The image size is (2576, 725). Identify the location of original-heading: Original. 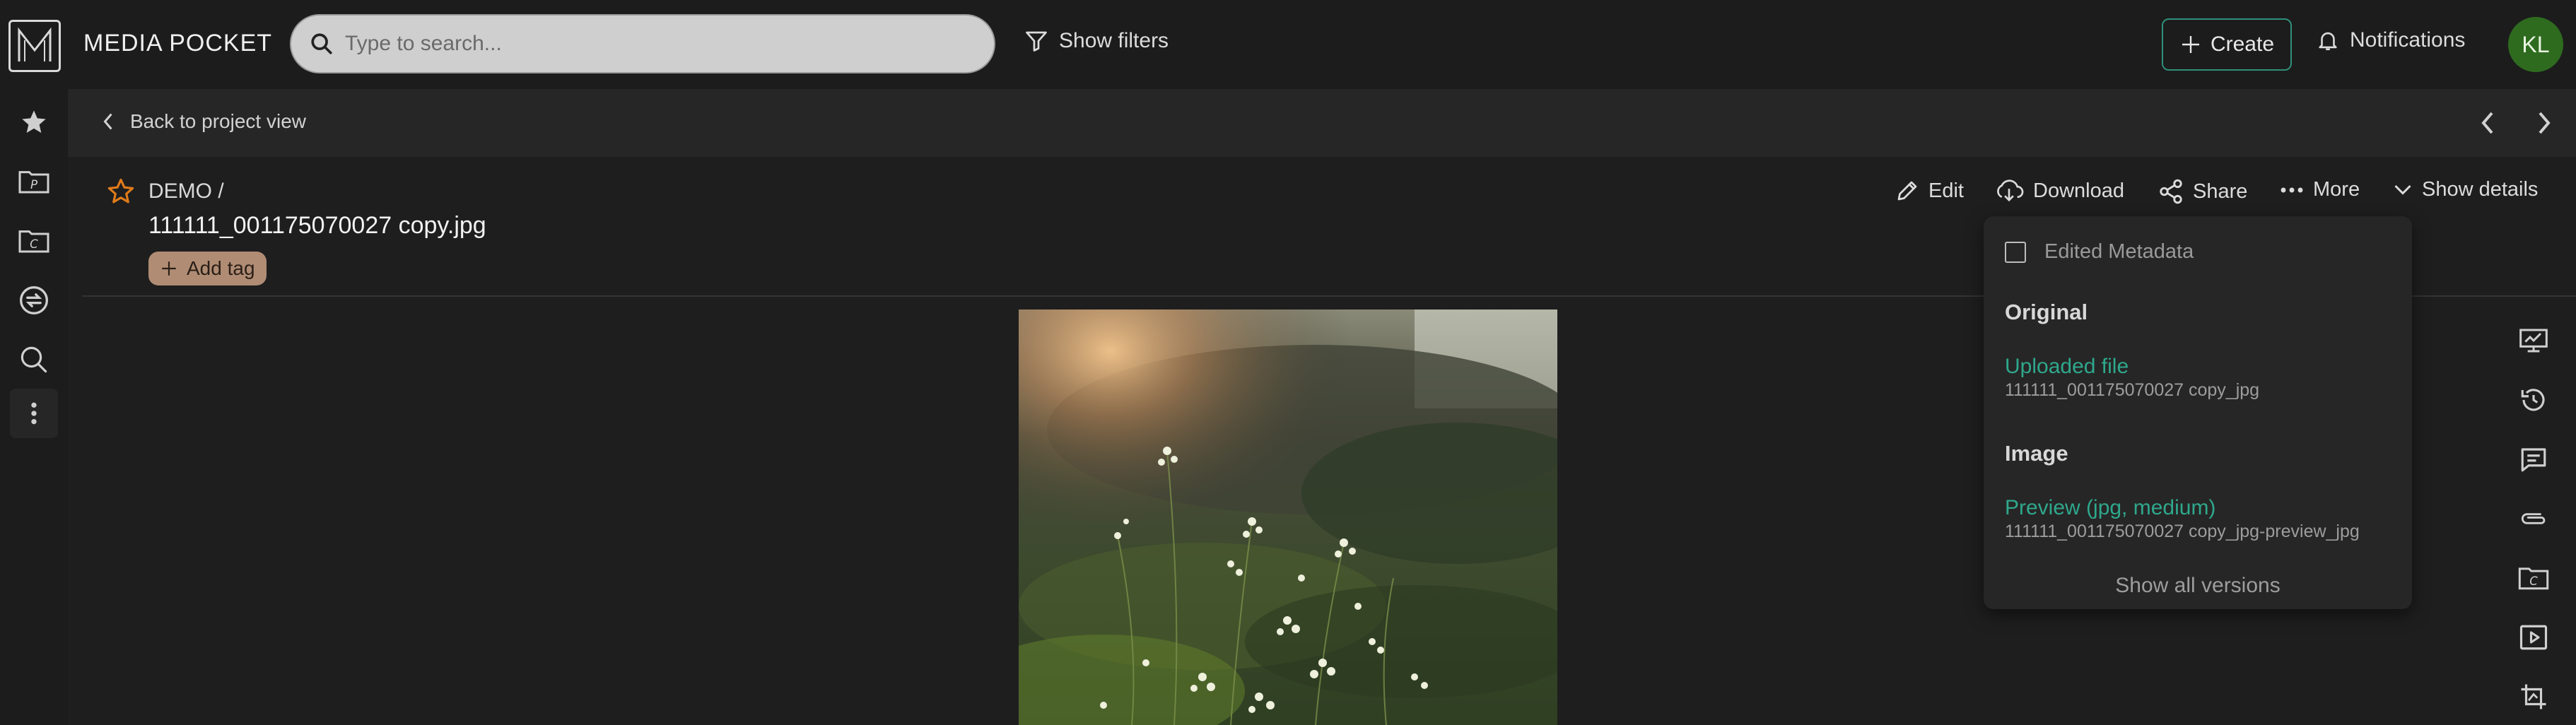
(2047, 312).